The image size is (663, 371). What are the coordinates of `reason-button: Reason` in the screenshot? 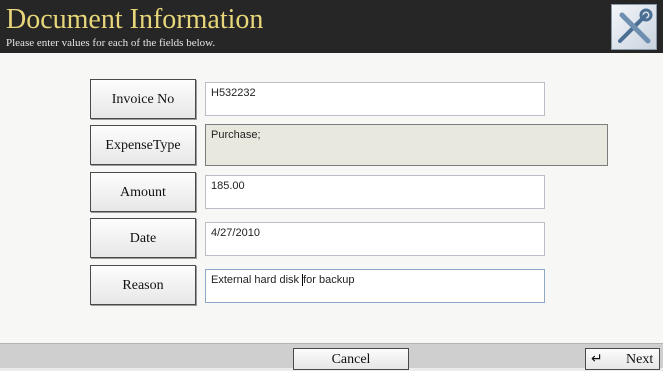 It's located at (143, 285).